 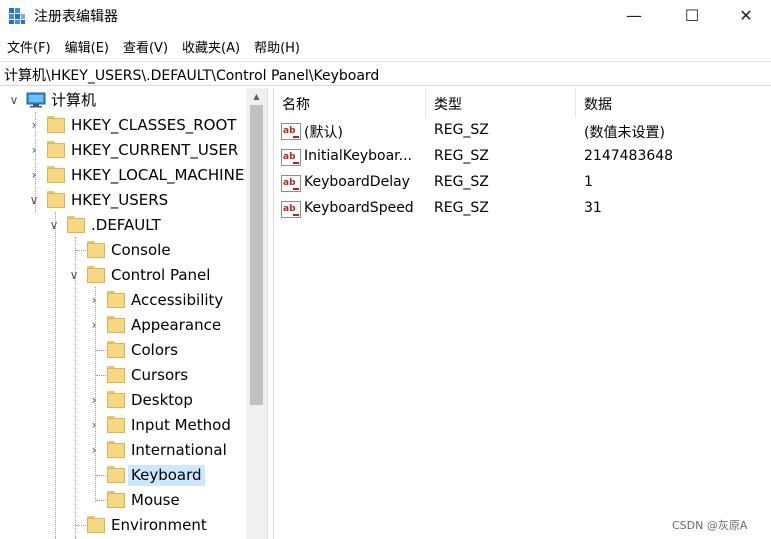 I want to click on value-name: (默认), so click(x=323, y=133).